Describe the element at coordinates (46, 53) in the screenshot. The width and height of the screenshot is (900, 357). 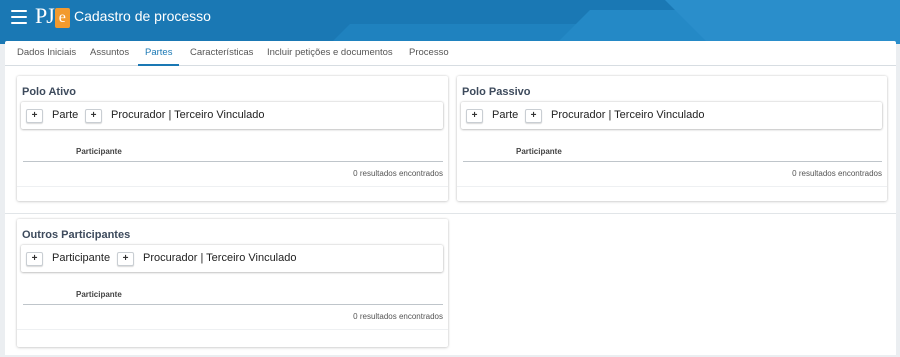
I see `tab-dados-iniciais: Dados Iniciais` at that location.